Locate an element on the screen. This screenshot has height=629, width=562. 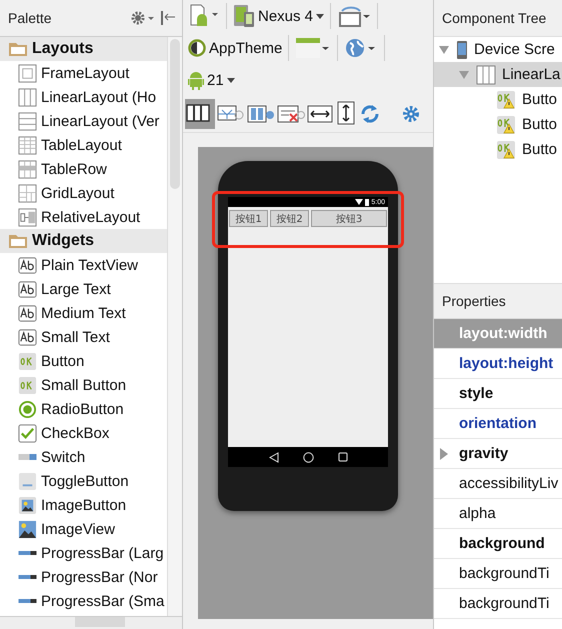
back-icon is located at coordinates (273, 457).